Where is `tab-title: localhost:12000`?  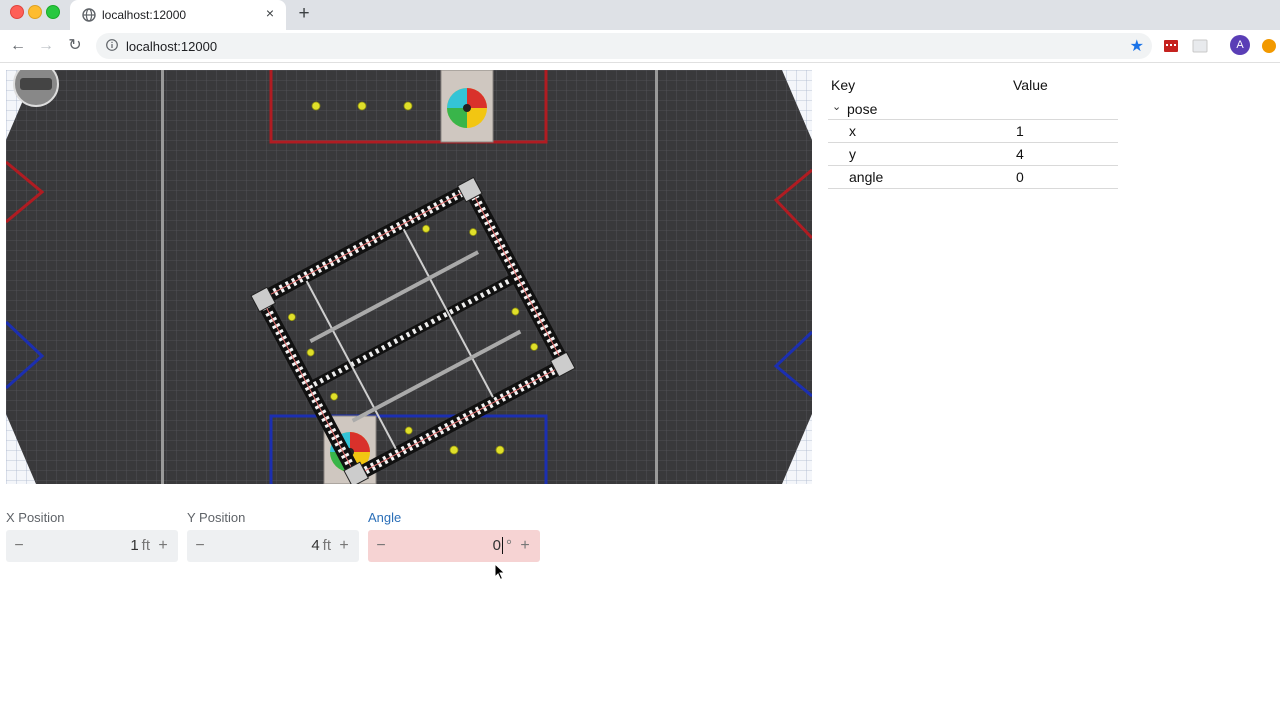 tab-title: localhost:12000 is located at coordinates (144, 15).